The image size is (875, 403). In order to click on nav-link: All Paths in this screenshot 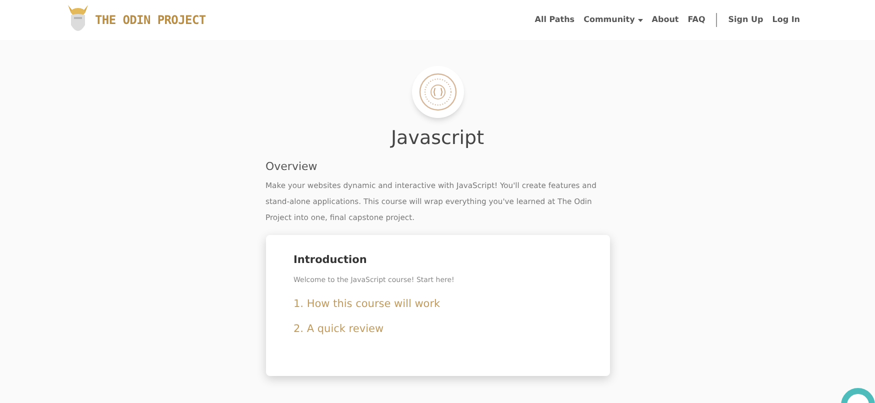, I will do `click(554, 20)`.